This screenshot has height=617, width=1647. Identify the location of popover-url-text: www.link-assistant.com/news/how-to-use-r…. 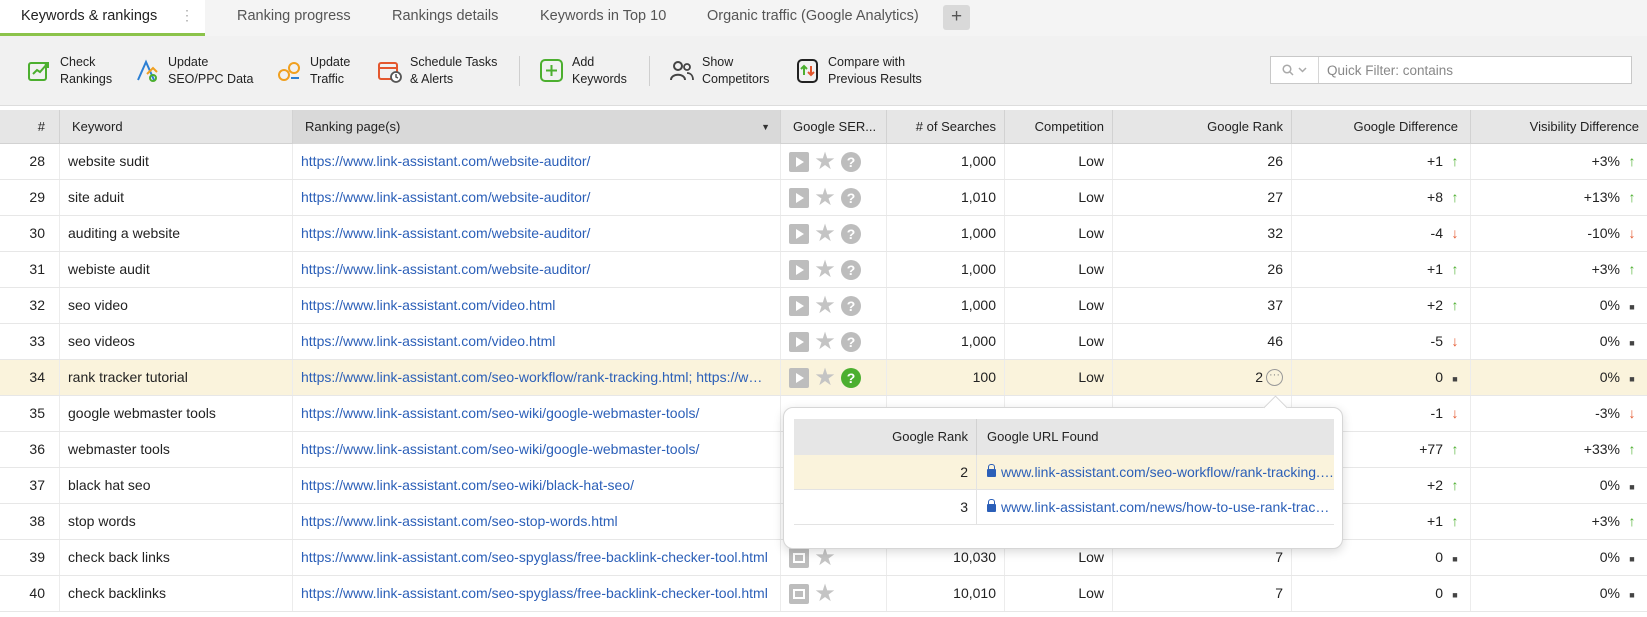
(1167, 507).